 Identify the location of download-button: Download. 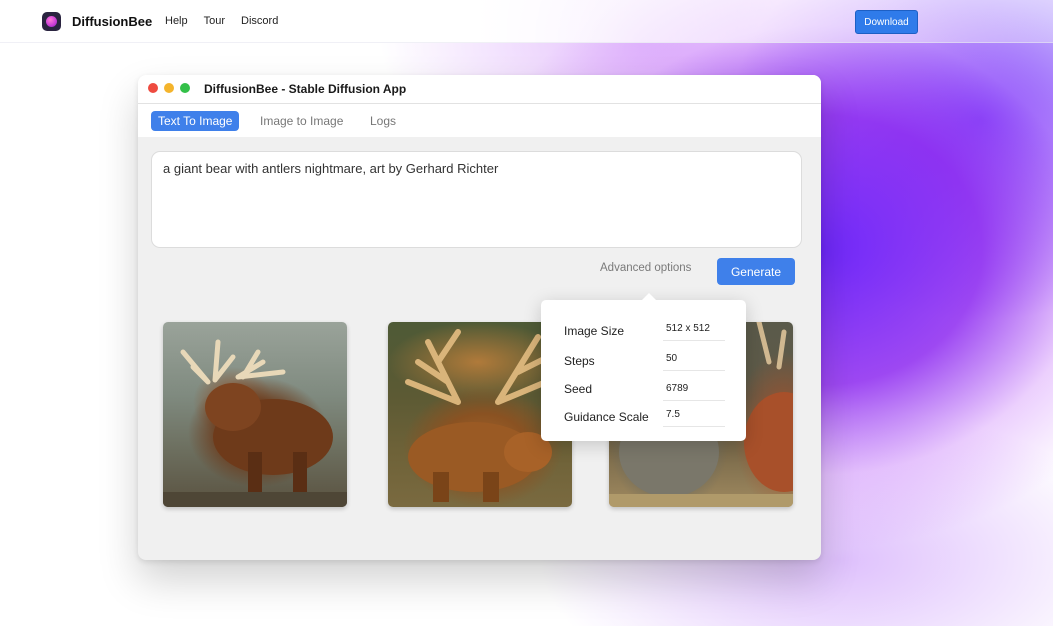
(886, 22).